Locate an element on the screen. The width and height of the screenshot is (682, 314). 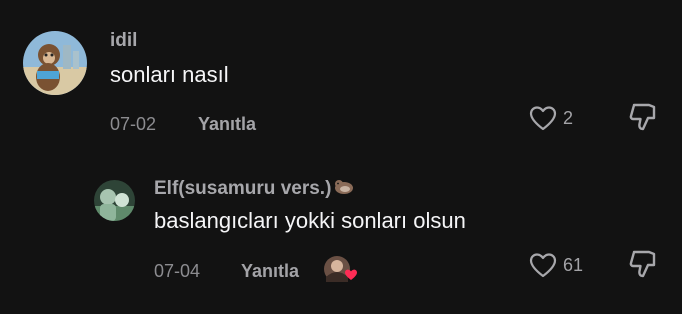
like-button: 61 is located at coordinates (556, 265).